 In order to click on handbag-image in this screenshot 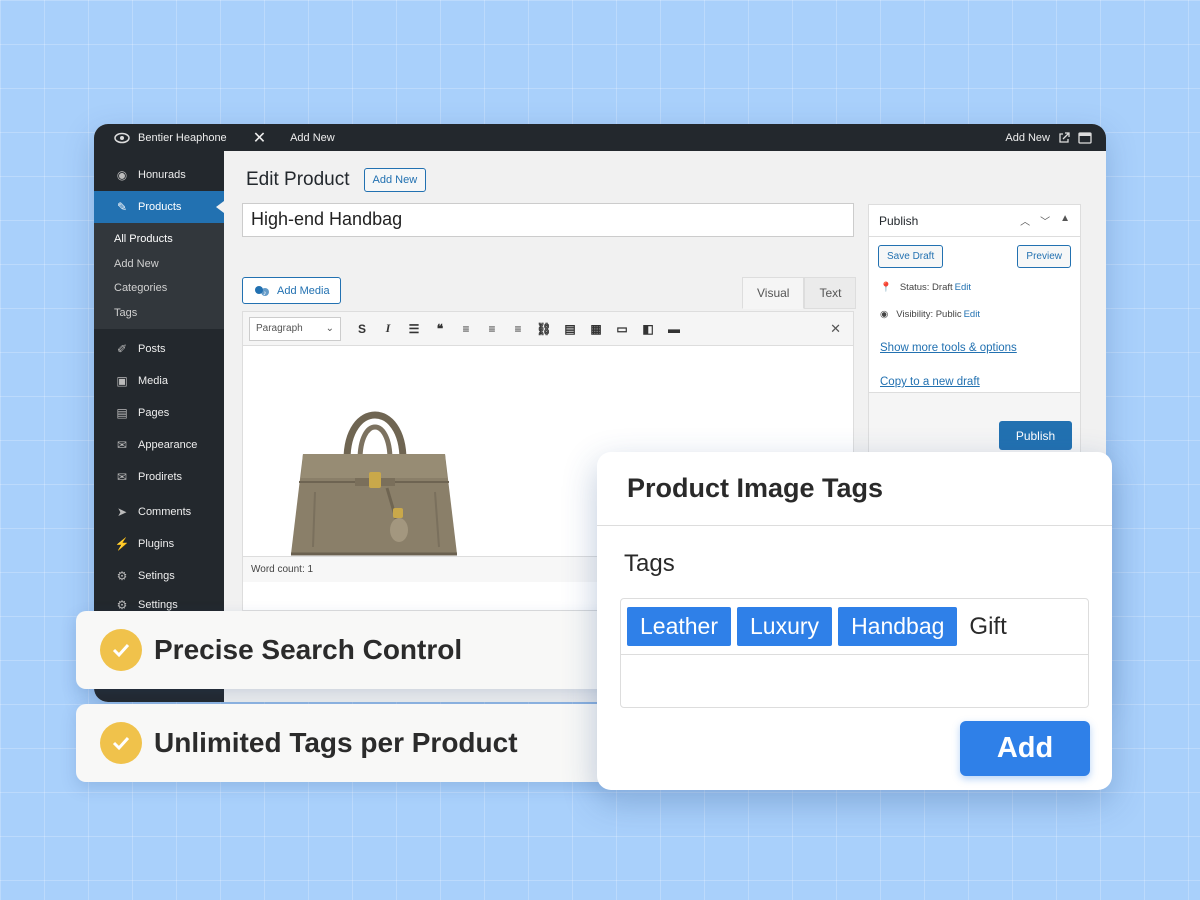, I will do `click(374, 483)`.